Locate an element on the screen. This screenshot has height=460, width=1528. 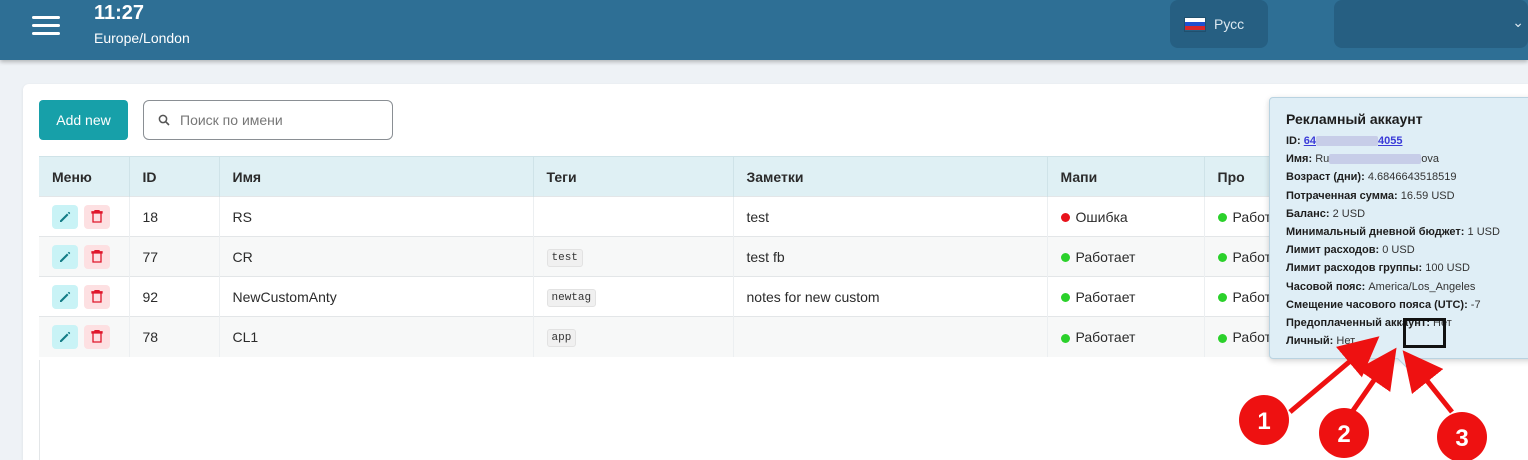
svg-text: 1 is located at coordinates (1263, 421).